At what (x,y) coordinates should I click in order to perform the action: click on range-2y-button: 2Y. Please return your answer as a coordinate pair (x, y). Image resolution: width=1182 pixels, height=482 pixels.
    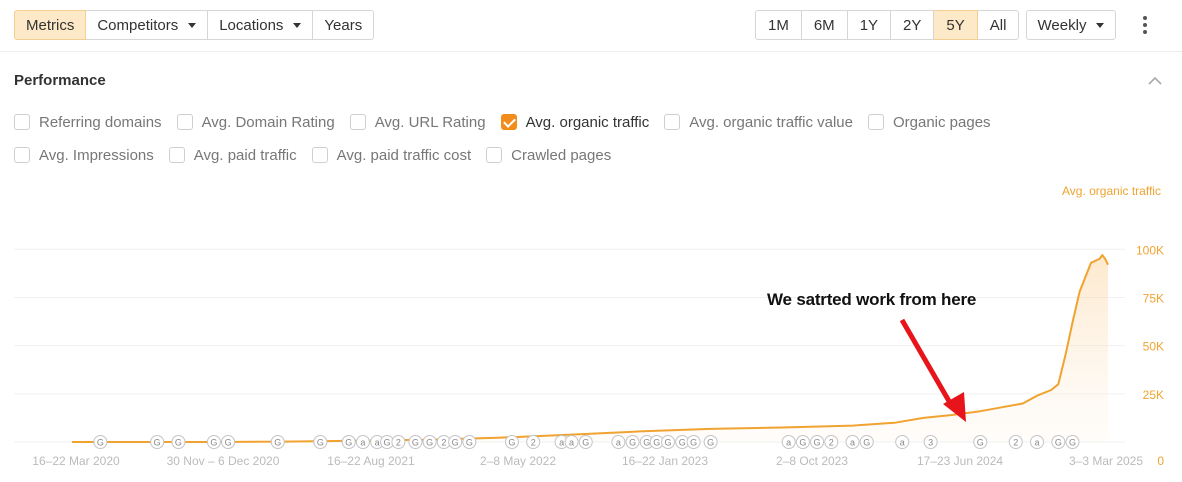
    Looking at the image, I should click on (913, 25).